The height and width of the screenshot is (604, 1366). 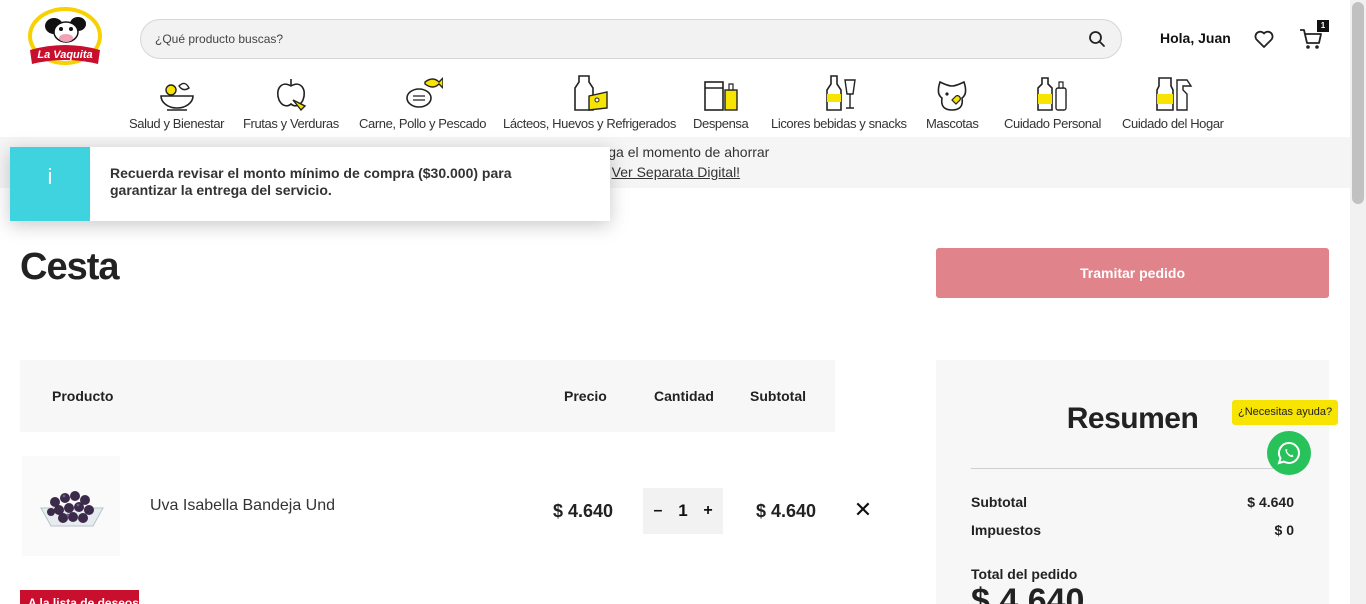 What do you see at coordinates (708, 511) in the screenshot?
I see `increase-quantity-button: +` at bounding box center [708, 511].